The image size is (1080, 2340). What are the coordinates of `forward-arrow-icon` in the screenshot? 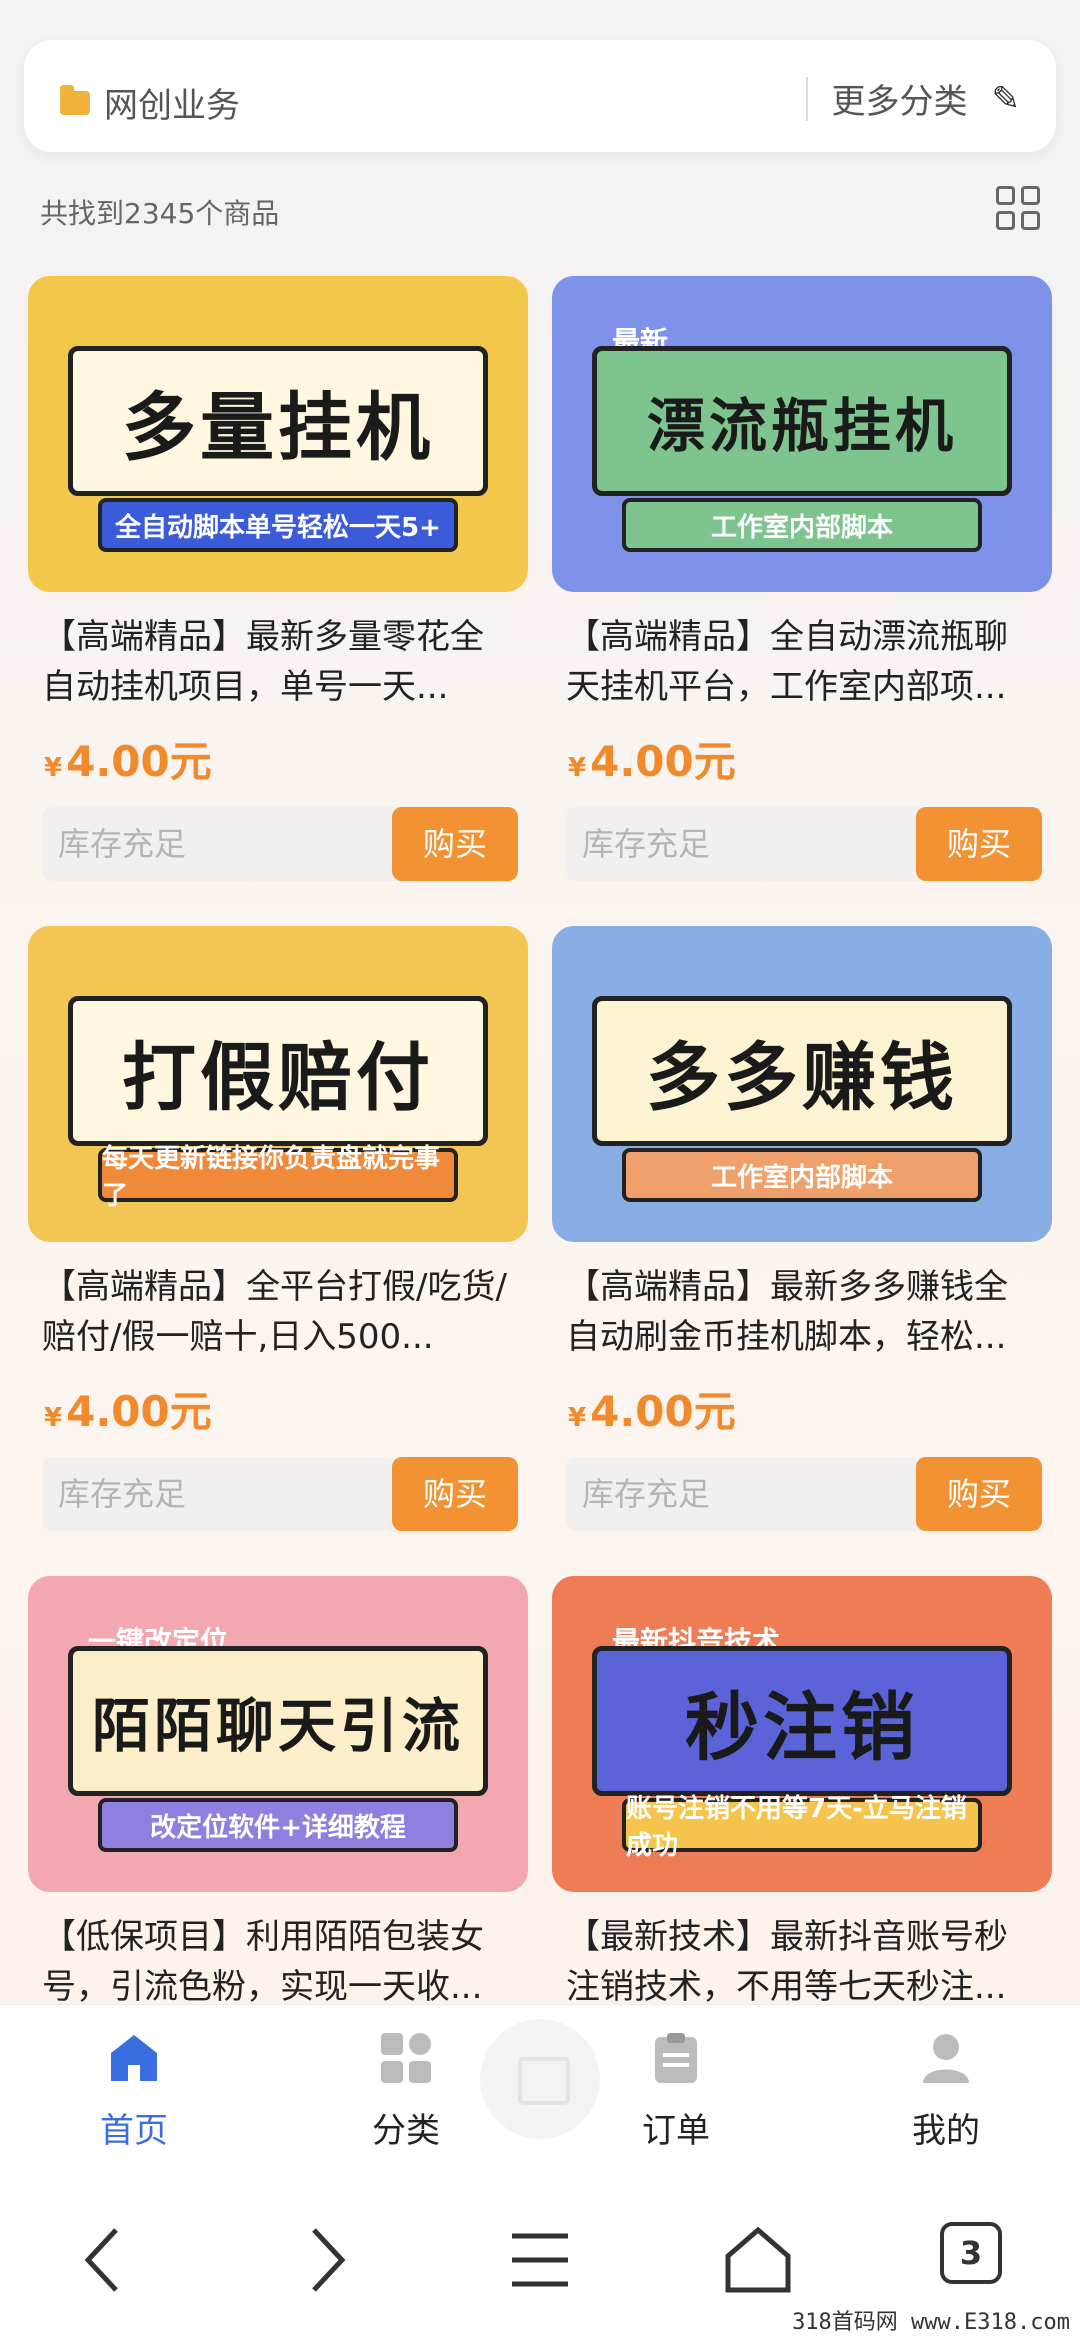 It's located at (326, 2260).